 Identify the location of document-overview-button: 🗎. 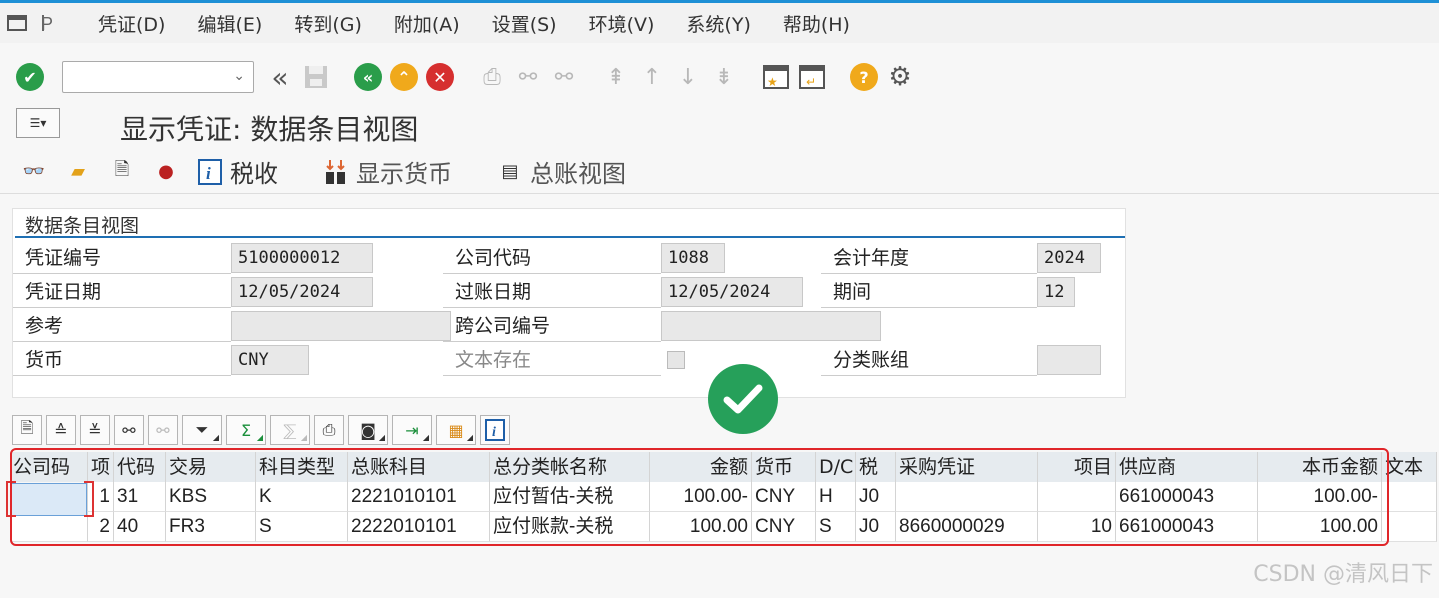
(122, 172).